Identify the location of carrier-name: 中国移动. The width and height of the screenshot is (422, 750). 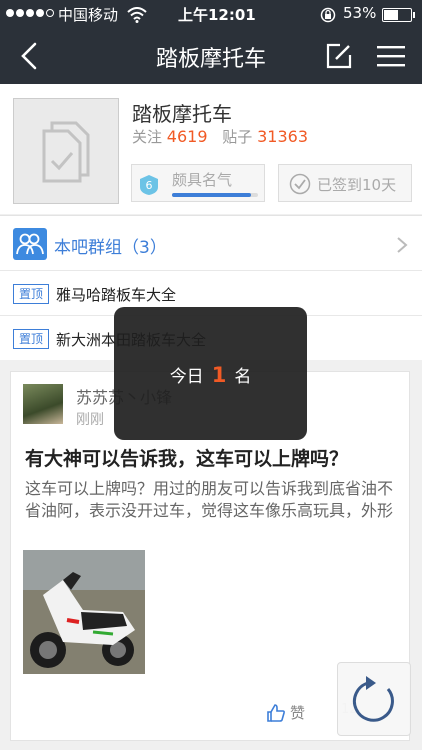
(88, 15).